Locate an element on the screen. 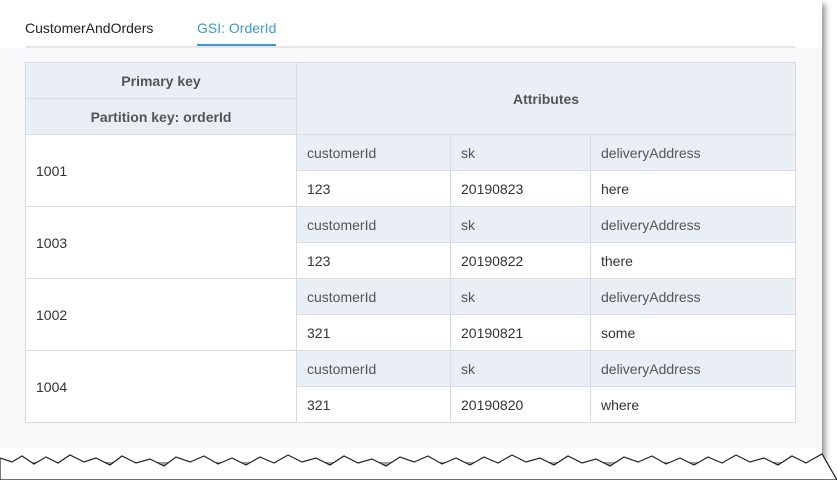 The image size is (837, 480). attr-value-cell: 20190823 is located at coordinates (520, 188).